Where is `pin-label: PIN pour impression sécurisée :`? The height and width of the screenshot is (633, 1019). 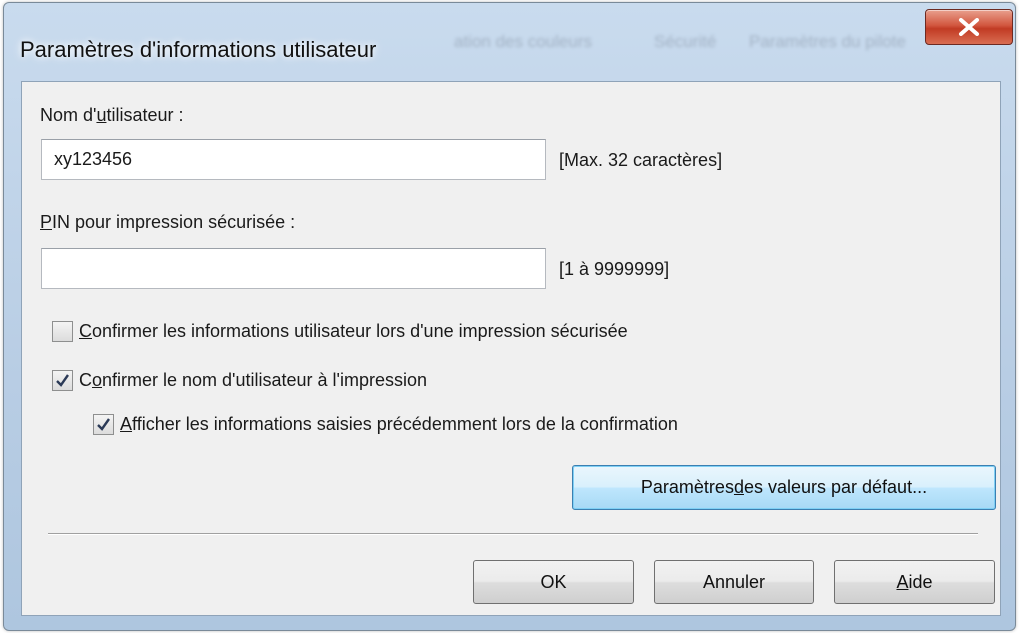 pin-label: PIN pour impression sécurisée : is located at coordinates (168, 222).